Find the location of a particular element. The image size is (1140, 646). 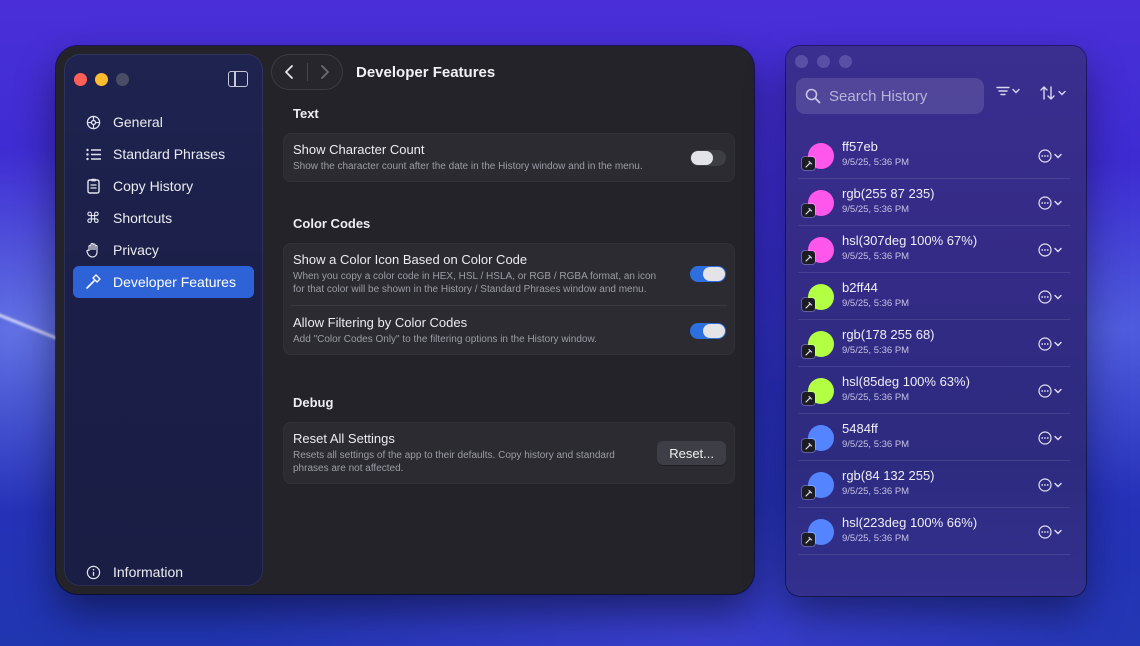

sort-icon is located at coordinates (1047, 93).